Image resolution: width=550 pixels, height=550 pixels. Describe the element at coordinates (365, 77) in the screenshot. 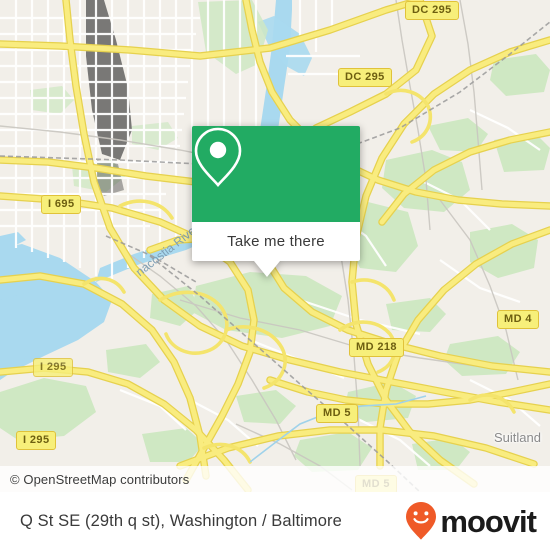

I see `highway-shield-dc-295: DC 295` at that location.